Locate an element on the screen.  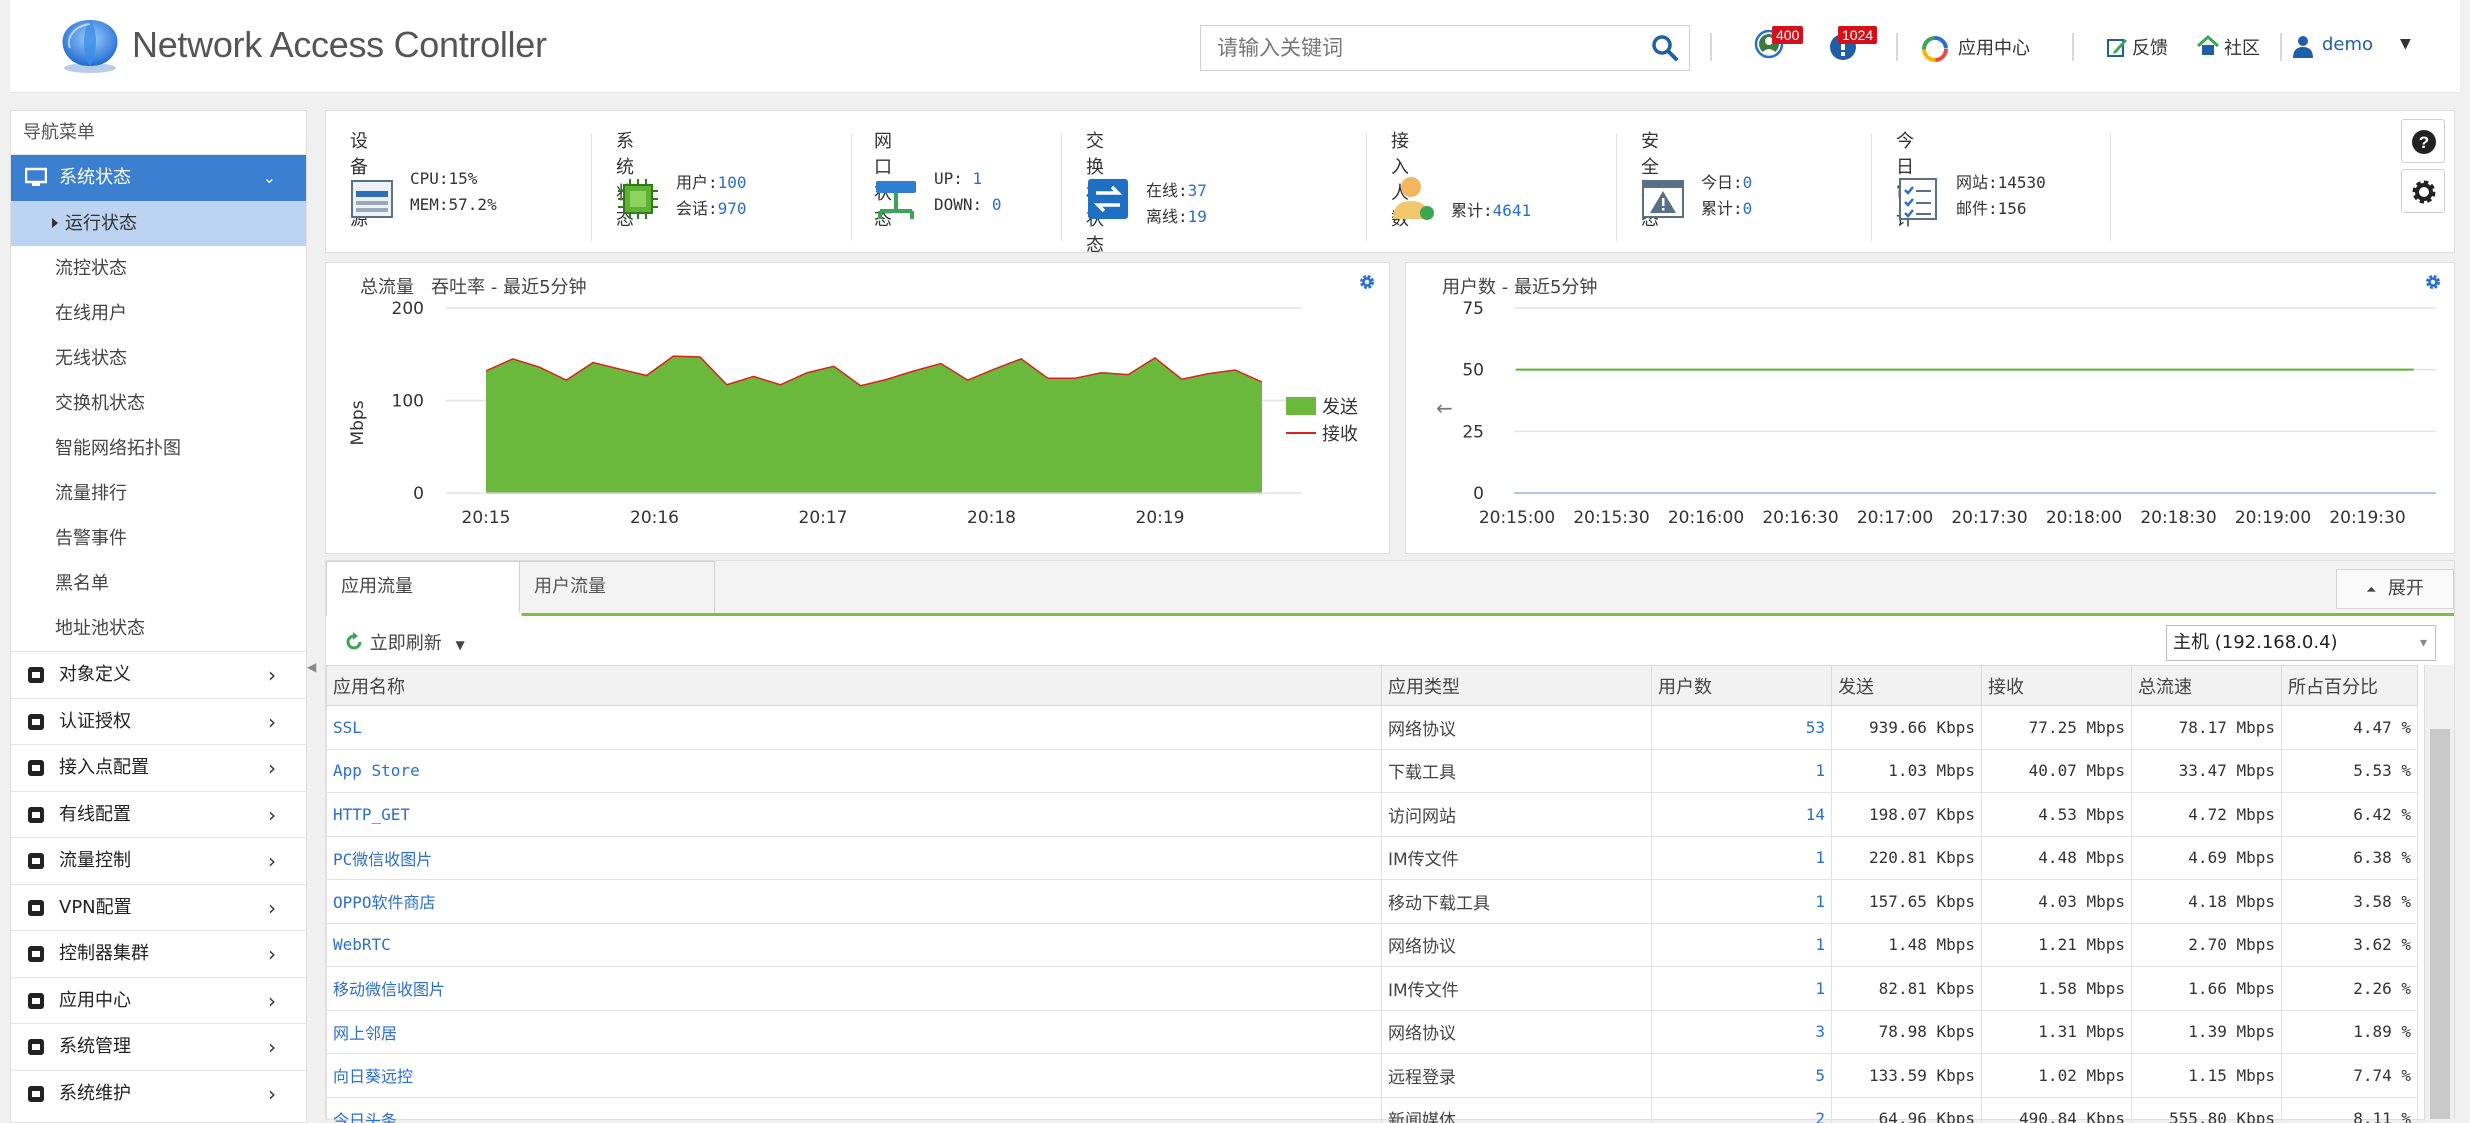
sidebar-item-run-status: 运行状态 is located at coordinates (158, 223).